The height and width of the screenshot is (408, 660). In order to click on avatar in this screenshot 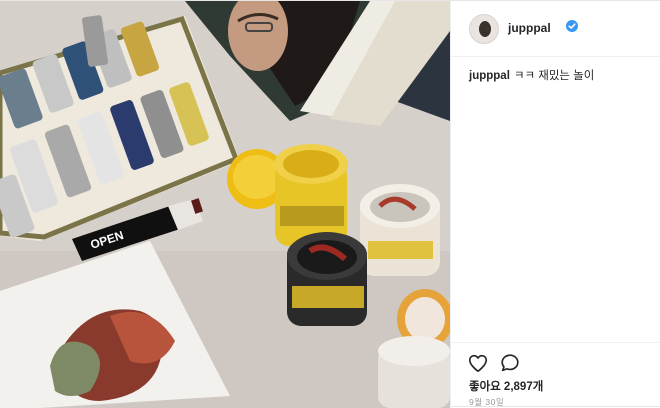, I will do `click(484, 29)`.